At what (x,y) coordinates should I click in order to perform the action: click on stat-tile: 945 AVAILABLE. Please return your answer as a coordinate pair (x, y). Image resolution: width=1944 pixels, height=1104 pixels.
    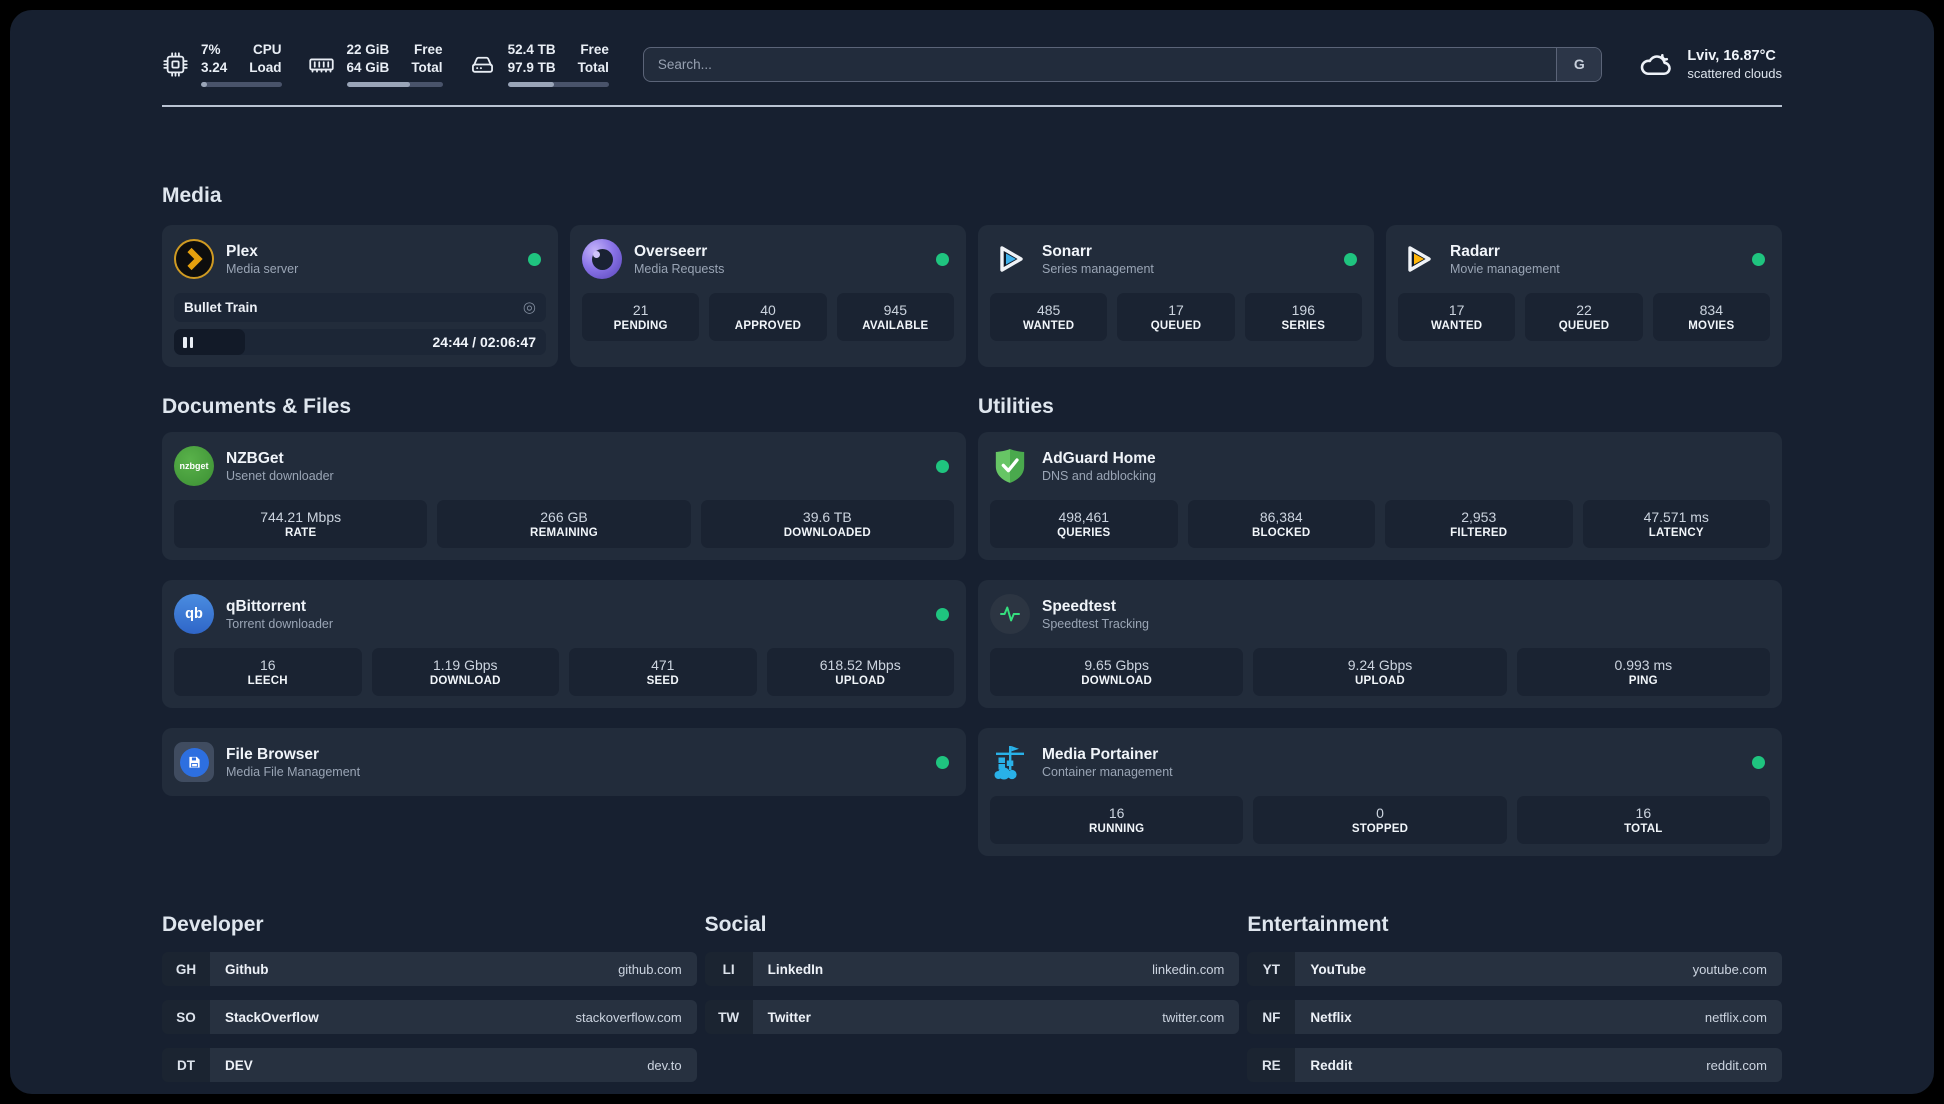
    Looking at the image, I should click on (895, 317).